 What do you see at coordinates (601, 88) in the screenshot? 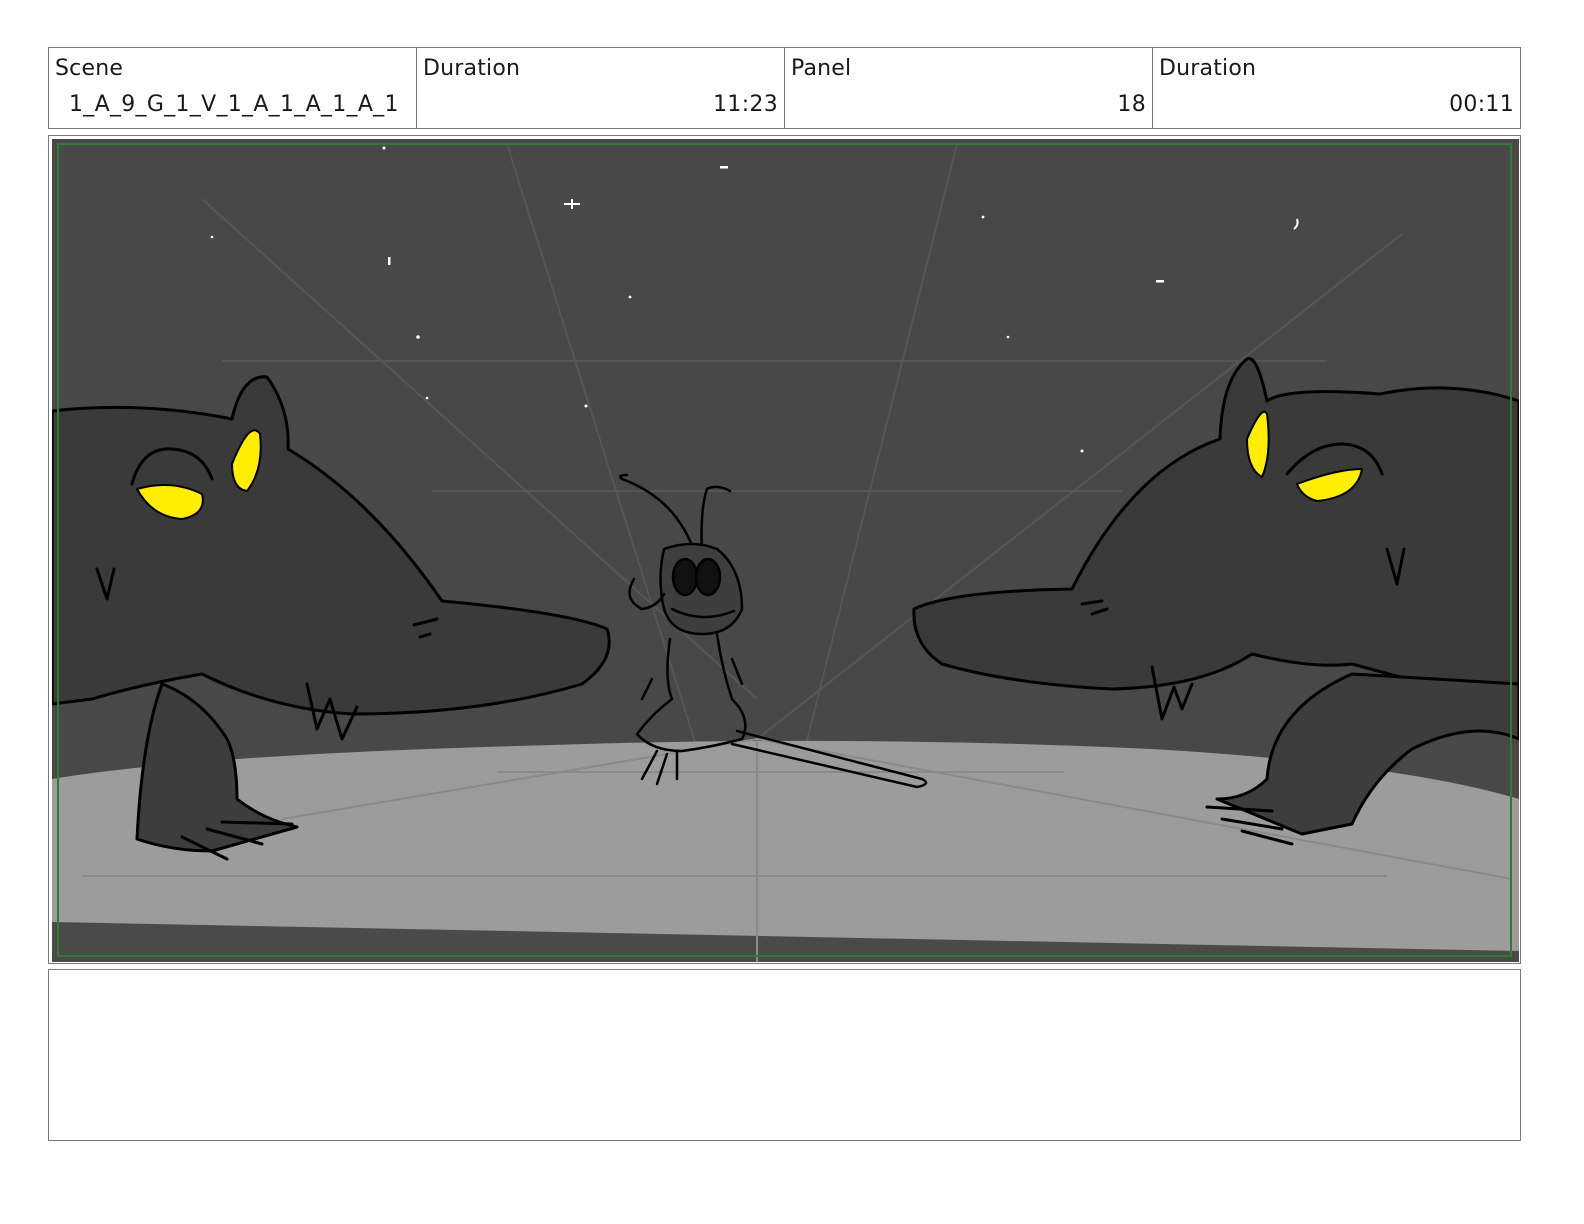
I see `scene-duration-cell: Duration 11:23` at bounding box center [601, 88].